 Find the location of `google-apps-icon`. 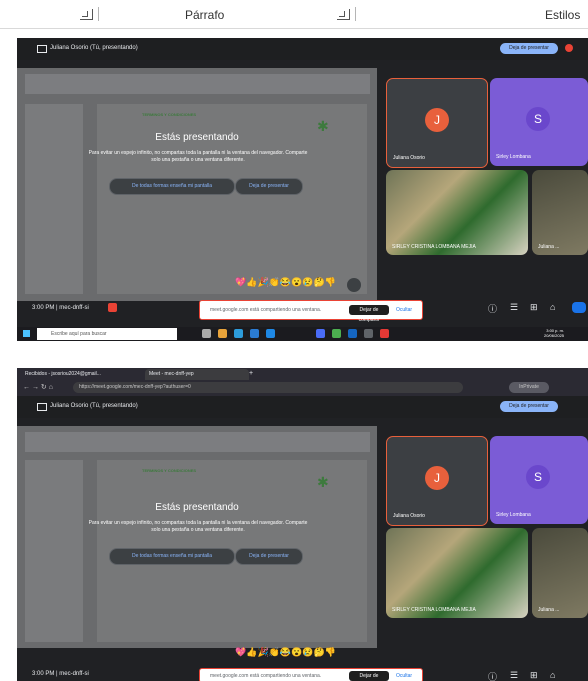

google-apps-icon is located at coordinates (569, 48).